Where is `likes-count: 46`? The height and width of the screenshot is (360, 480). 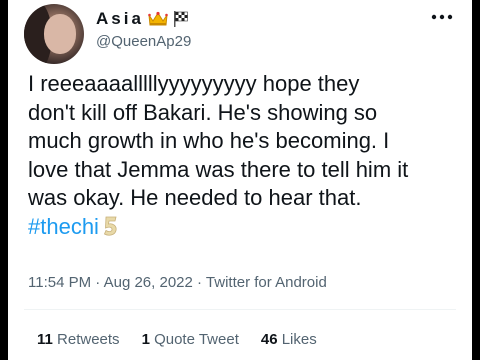
likes-count: 46 is located at coordinates (269, 339).